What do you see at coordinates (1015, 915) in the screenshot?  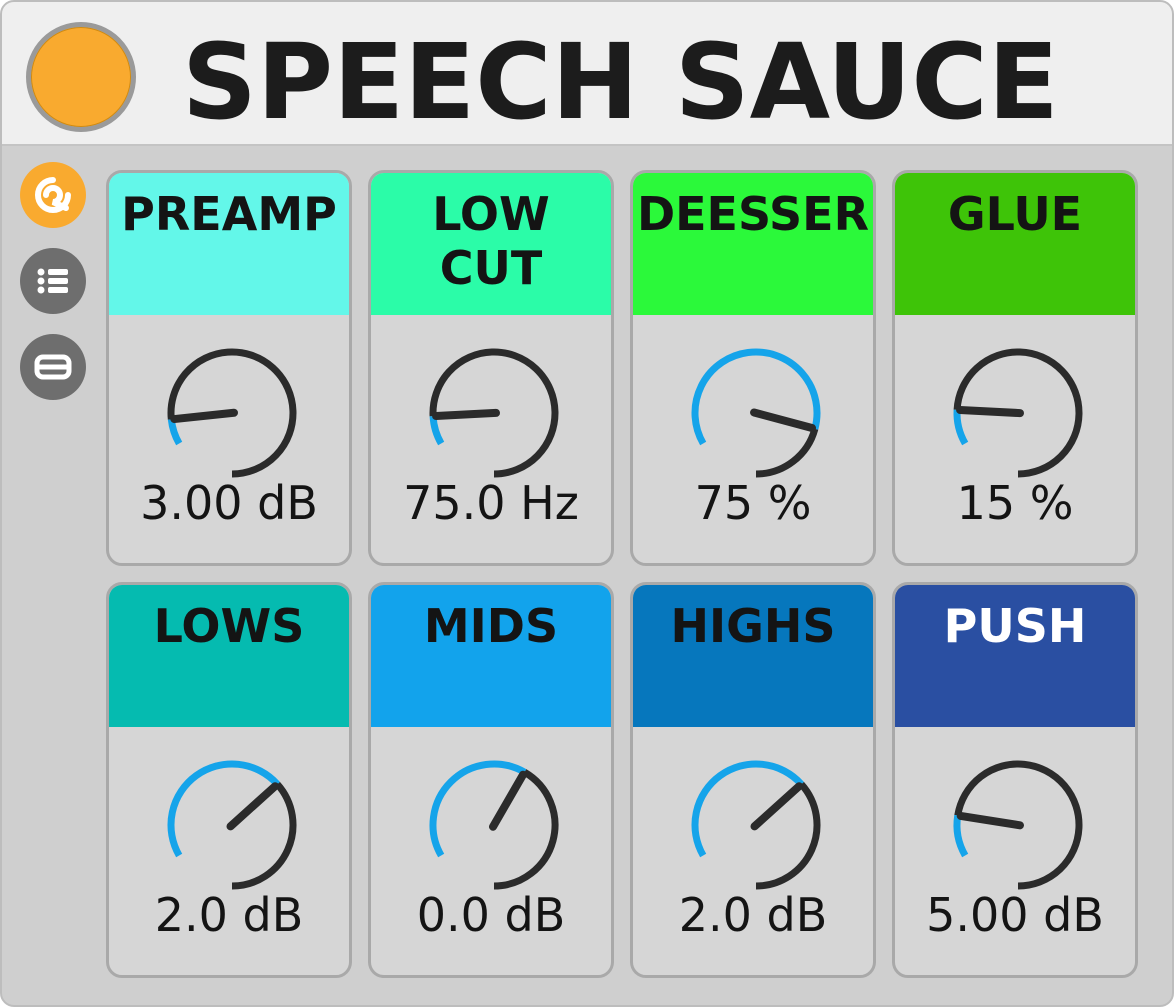 I see `macro-value: 5.00 dB` at bounding box center [1015, 915].